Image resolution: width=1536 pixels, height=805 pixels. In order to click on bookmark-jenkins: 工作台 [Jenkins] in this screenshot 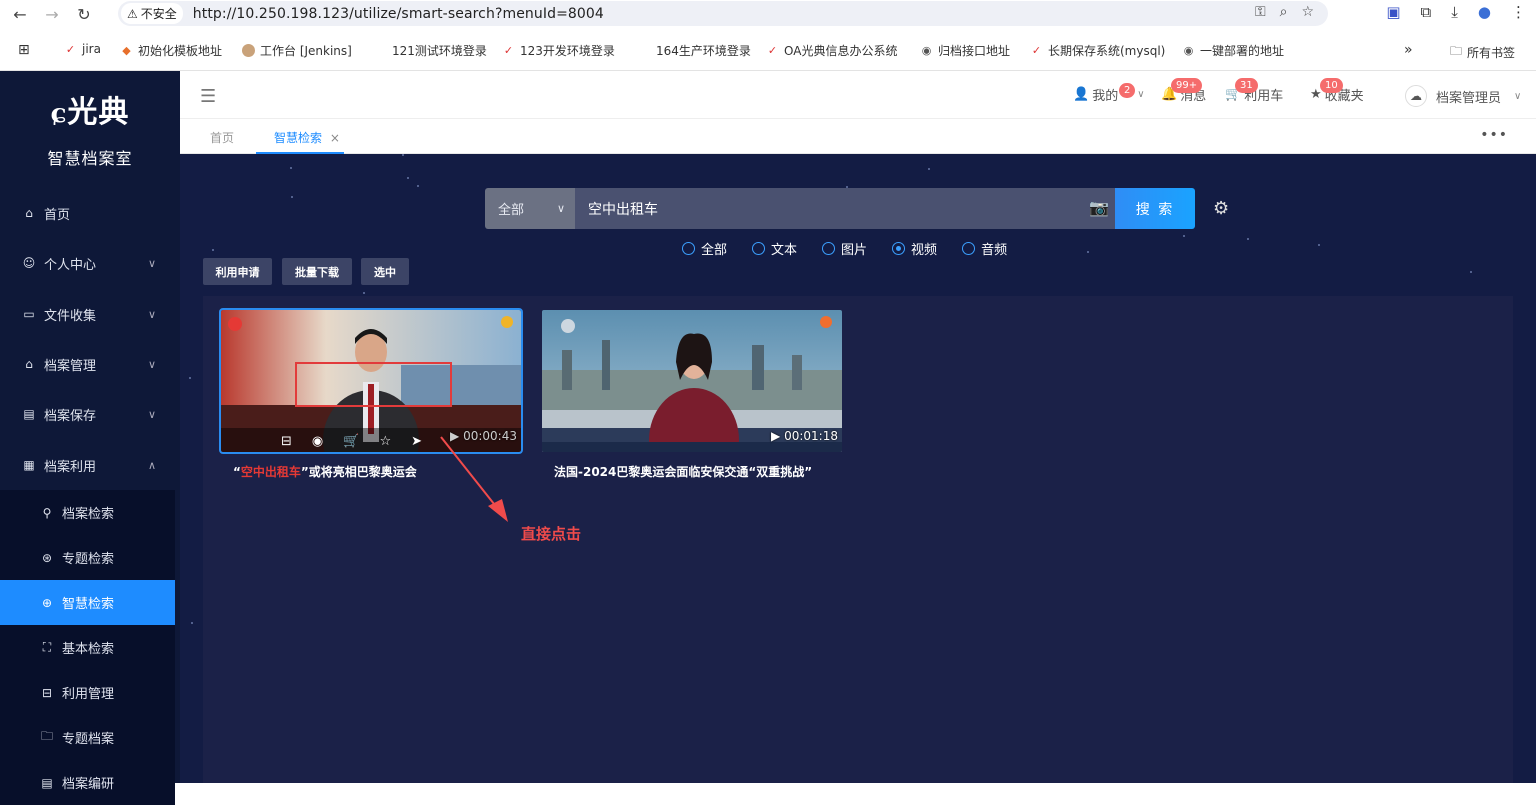, I will do `click(297, 50)`.